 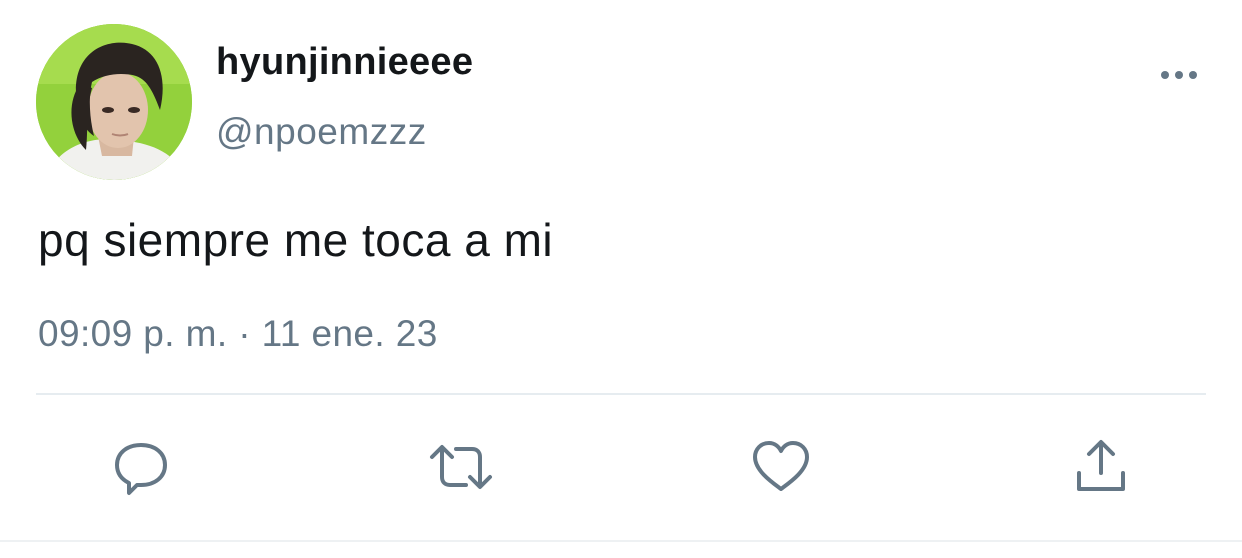 I want to click on reply-icon, so click(x=141, y=469).